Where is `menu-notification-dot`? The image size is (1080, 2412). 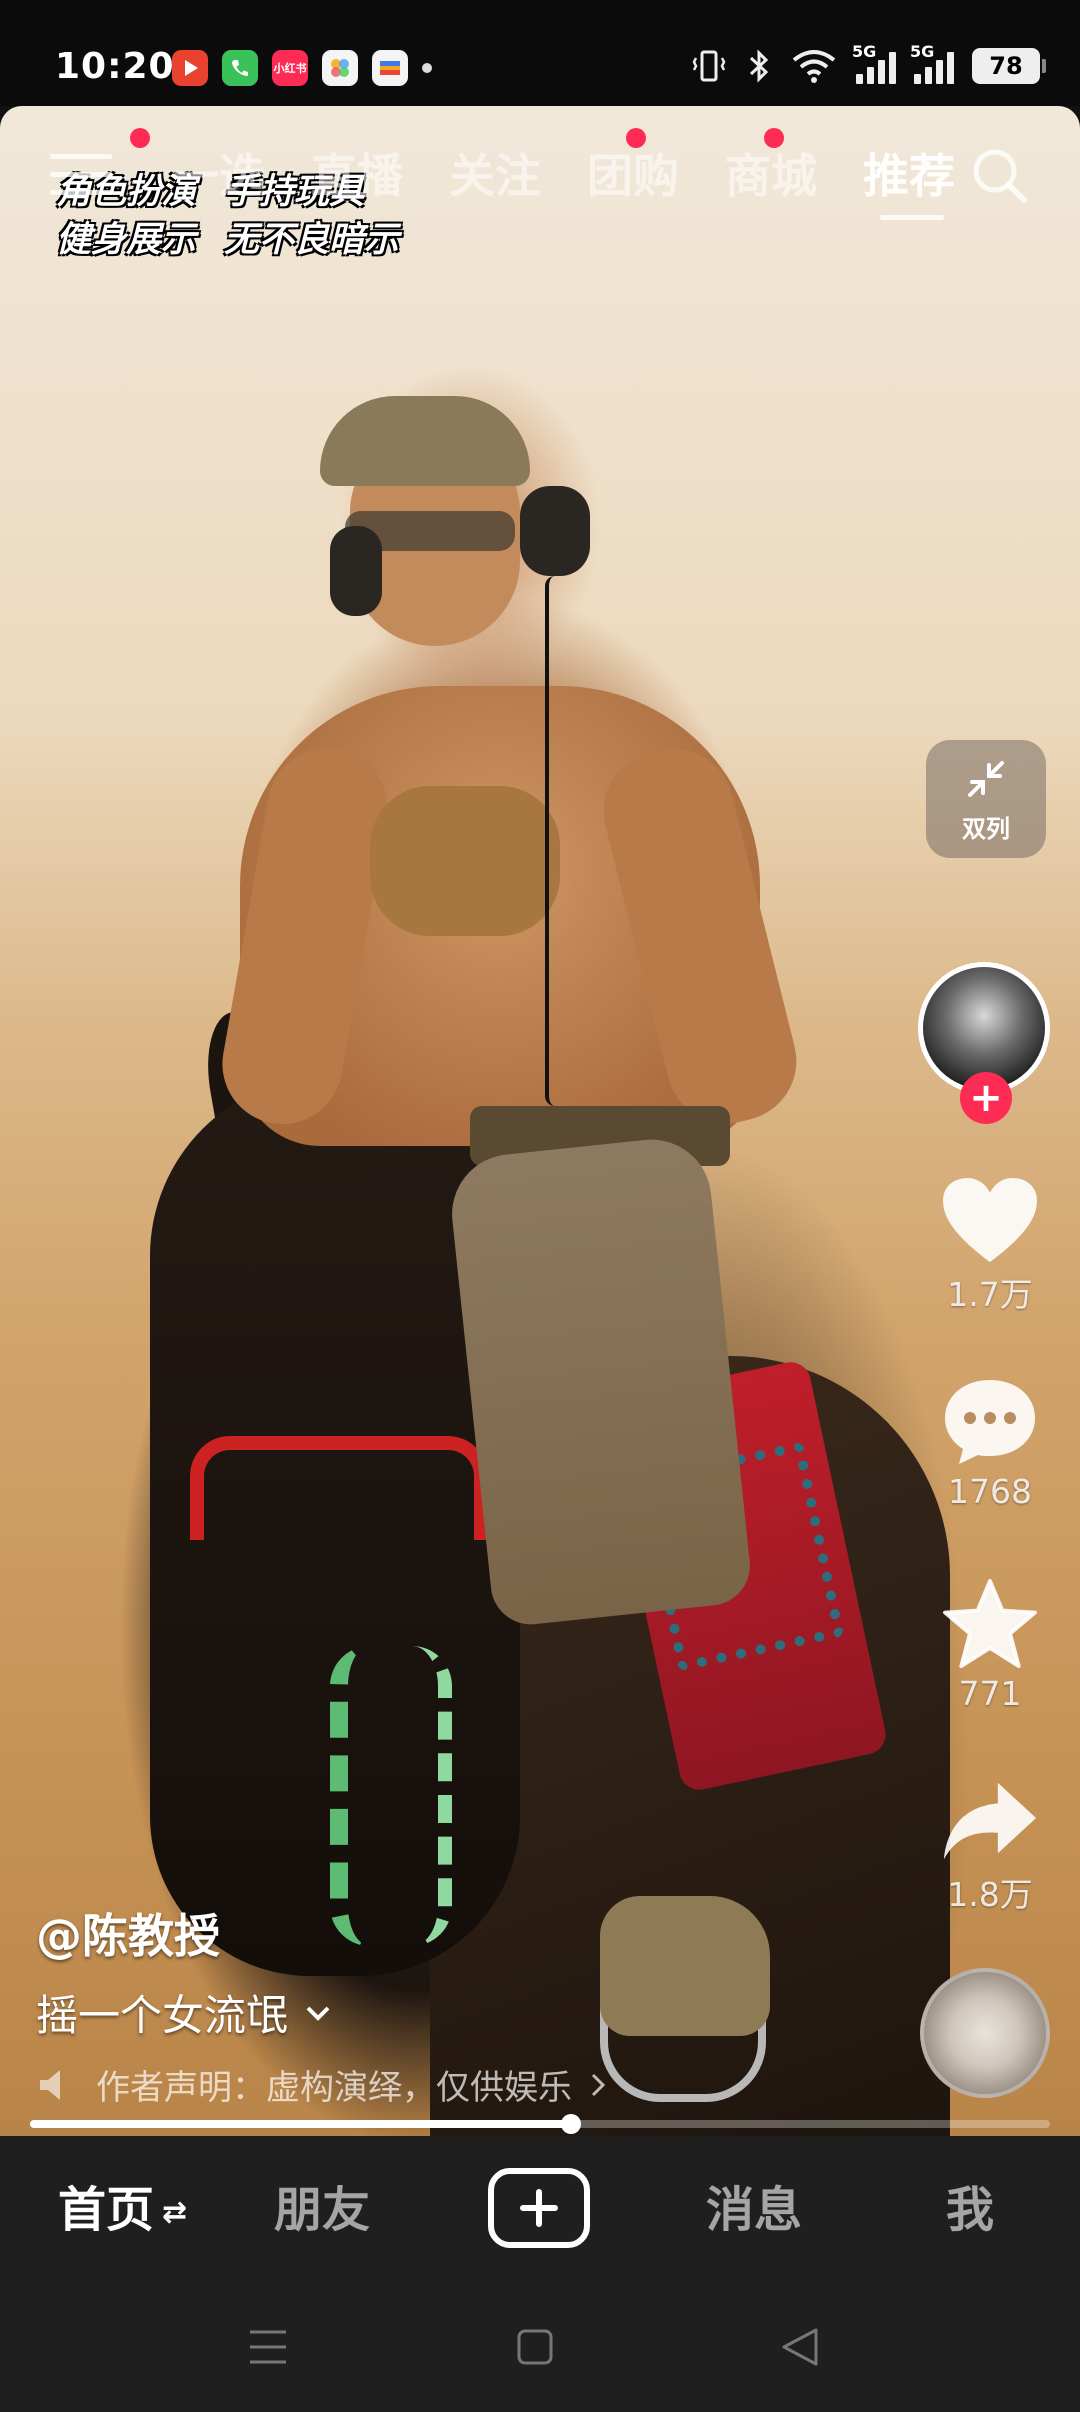 menu-notification-dot is located at coordinates (140, 138).